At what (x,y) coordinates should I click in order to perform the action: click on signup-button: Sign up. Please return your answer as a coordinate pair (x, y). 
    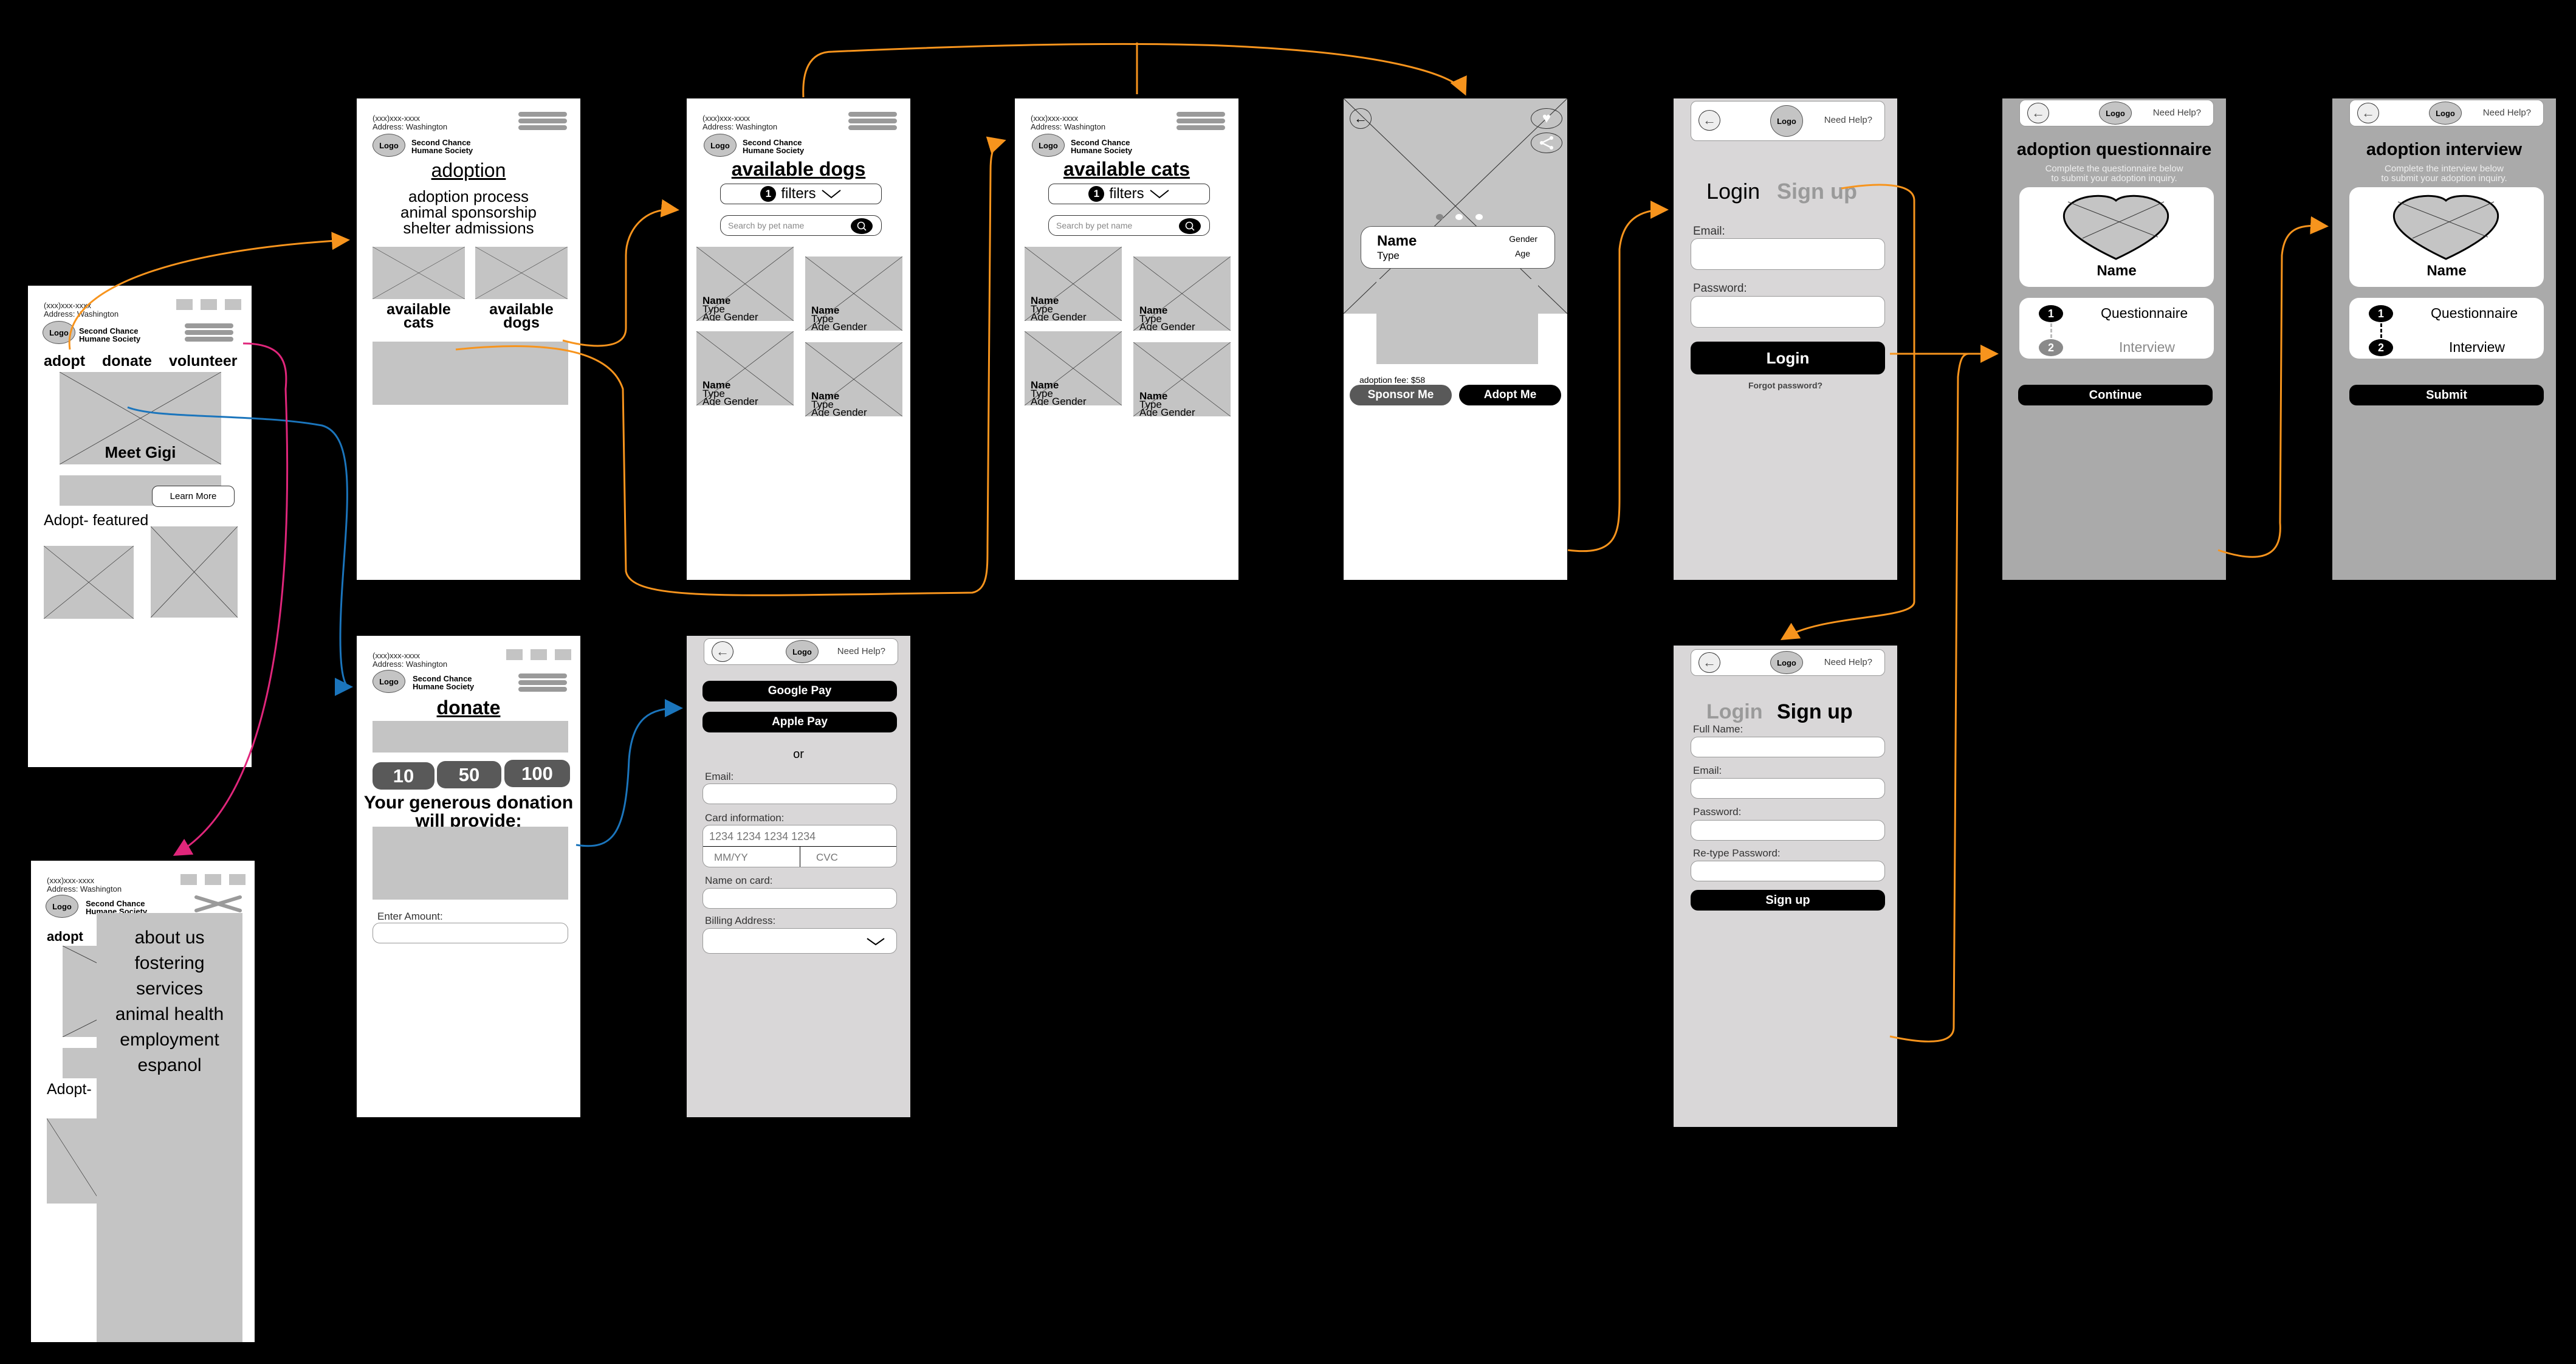
    Looking at the image, I should click on (1788, 900).